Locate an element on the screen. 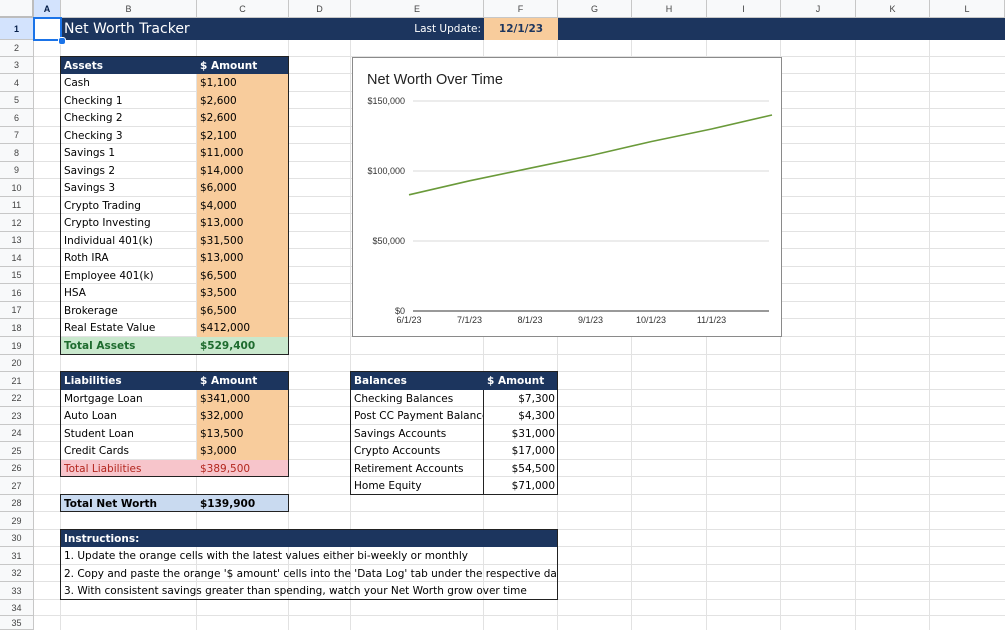  asset-label: Savings 3 is located at coordinates (129, 188).